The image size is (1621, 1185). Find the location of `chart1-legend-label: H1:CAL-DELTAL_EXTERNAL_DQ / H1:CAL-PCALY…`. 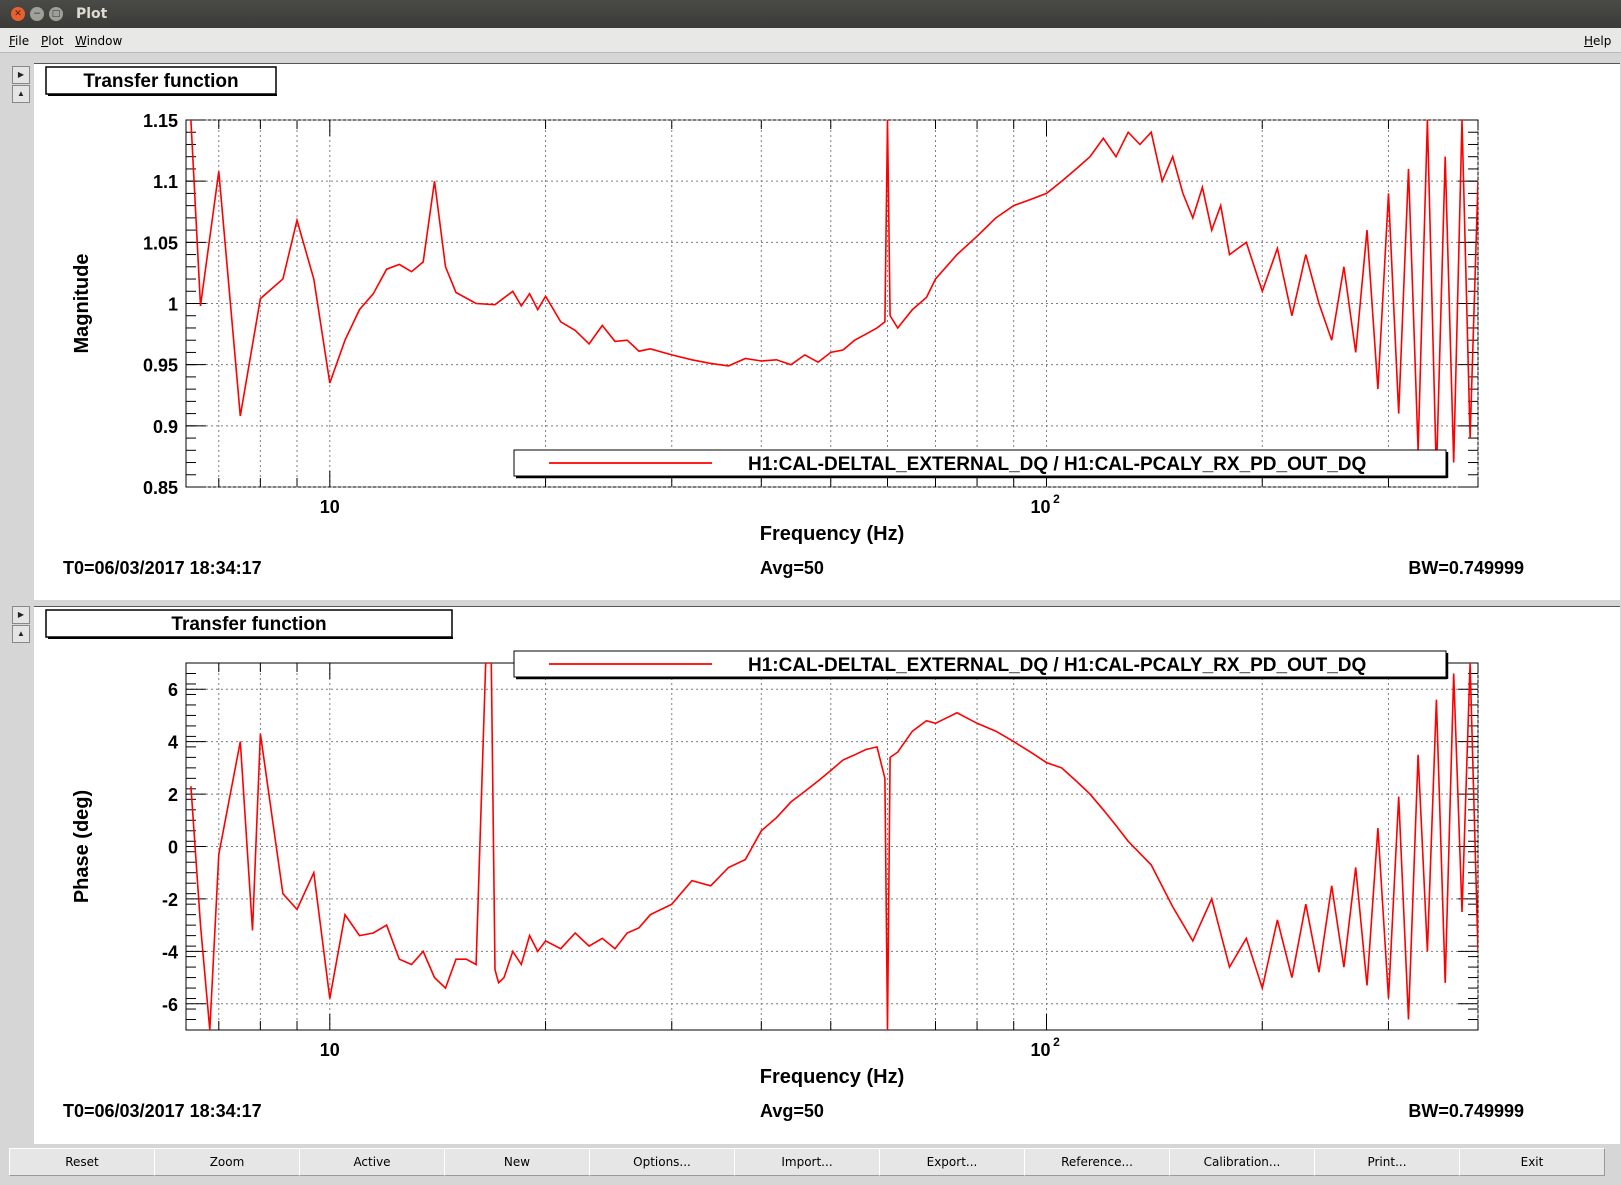

chart1-legend-label: H1:CAL-DELTAL_EXTERNAL_DQ / H1:CAL-PCALY… is located at coordinates (1057, 665).